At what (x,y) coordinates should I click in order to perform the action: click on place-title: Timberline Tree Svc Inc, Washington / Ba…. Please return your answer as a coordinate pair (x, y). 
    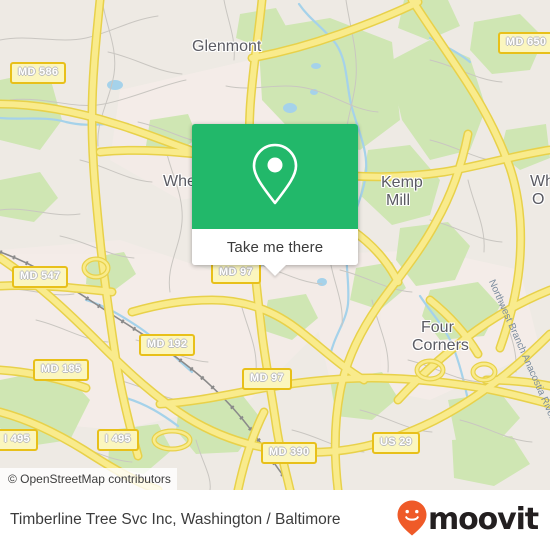
    Looking at the image, I should click on (175, 519).